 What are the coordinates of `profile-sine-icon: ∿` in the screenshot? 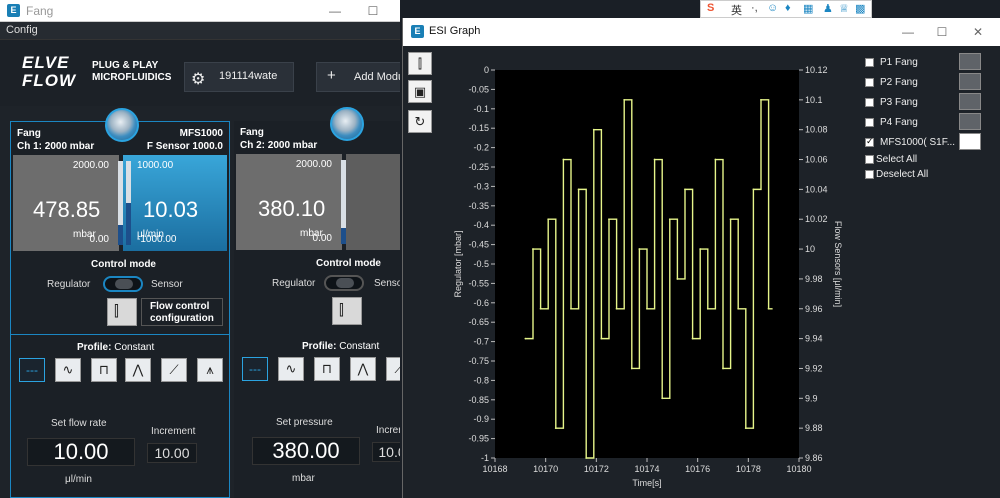 It's located at (68, 370).